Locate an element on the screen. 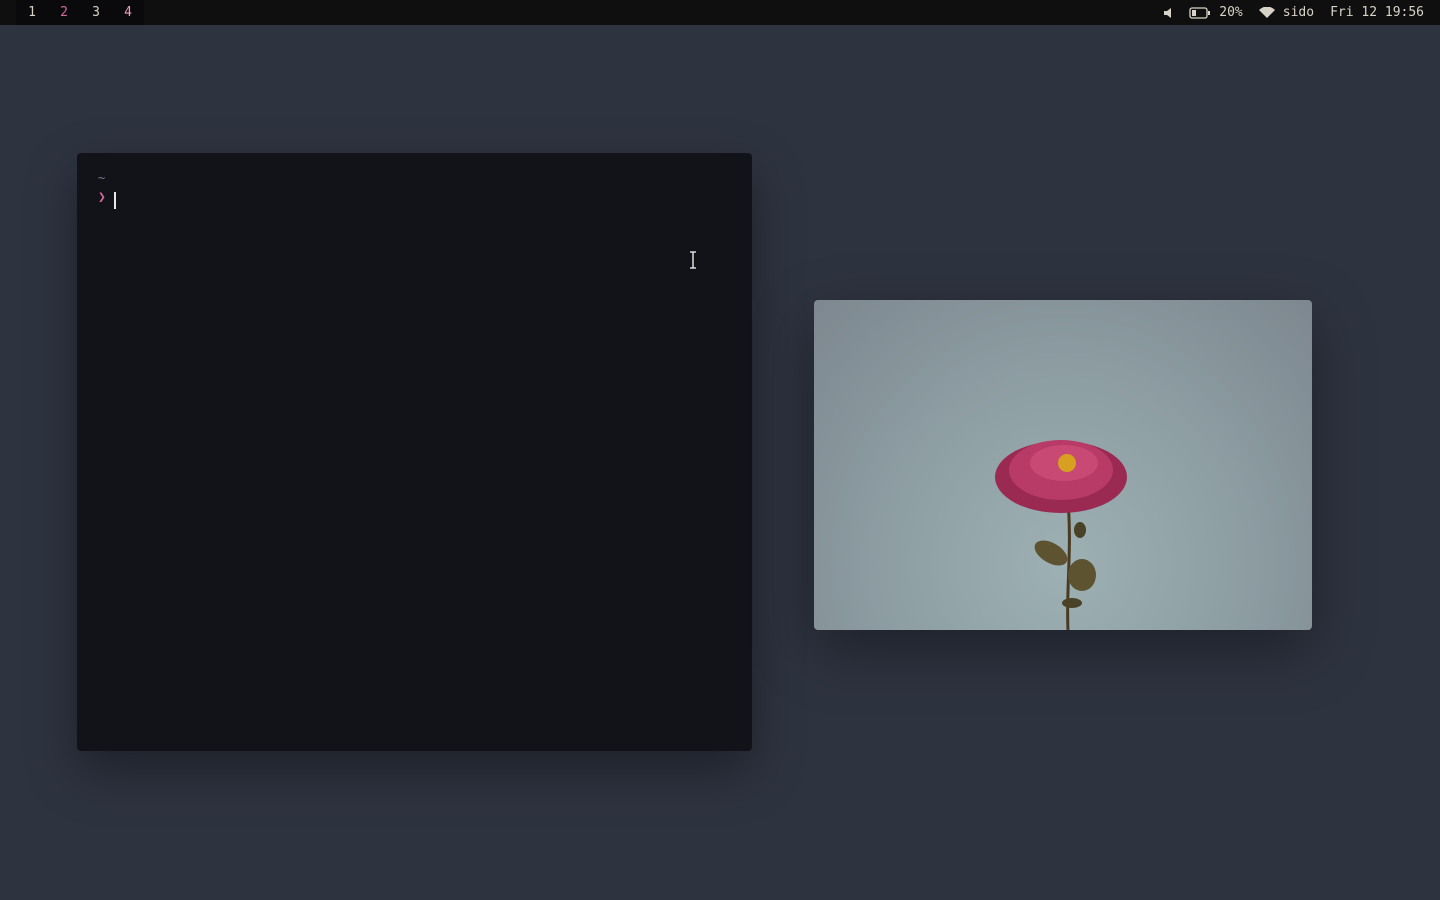  battery-icon is located at coordinates (1200, 12).